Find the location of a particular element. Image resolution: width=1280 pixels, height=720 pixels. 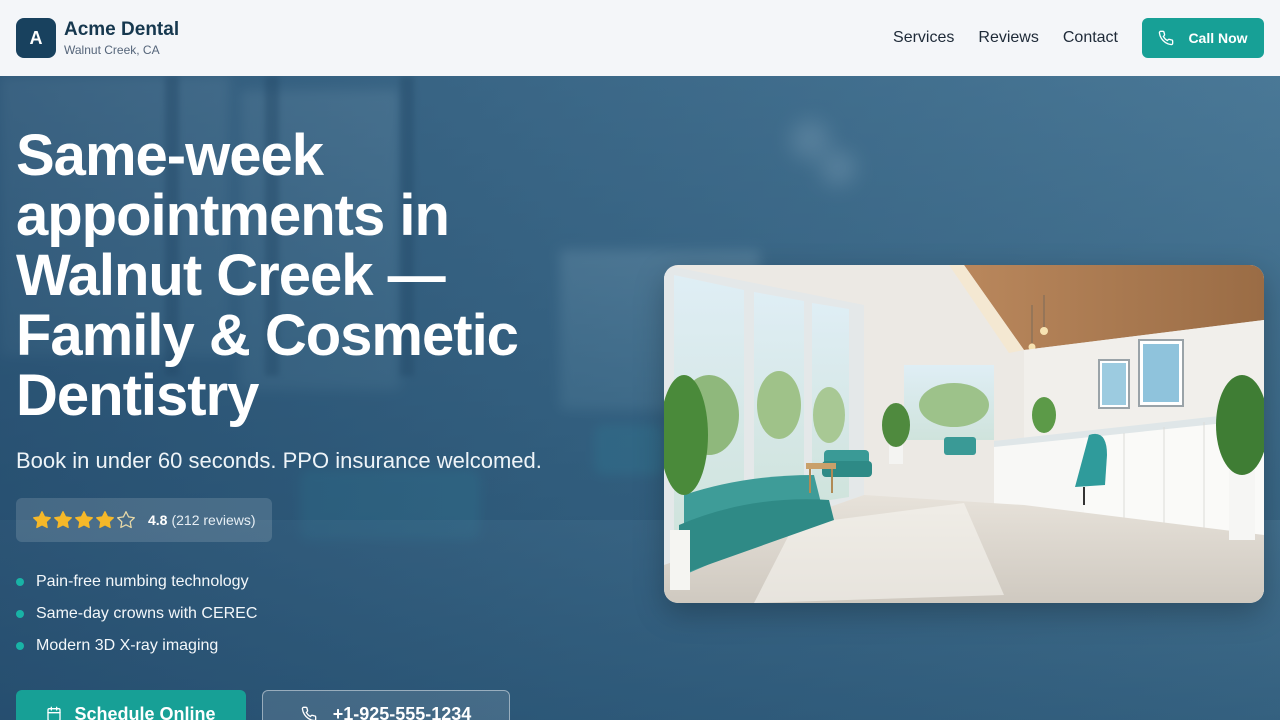

brand: A Acme Dental Walnut Creek, CA is located at coordinates (97, 38).